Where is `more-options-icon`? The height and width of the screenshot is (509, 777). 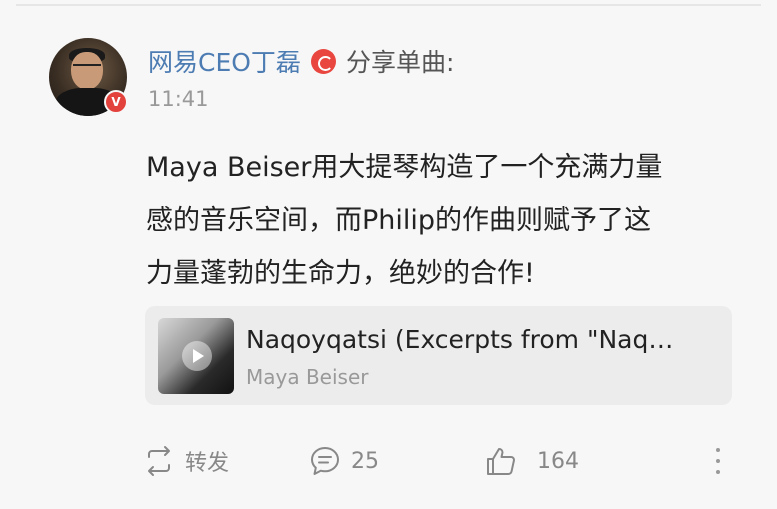
more-options-icon is located at coordinates (718, 461).